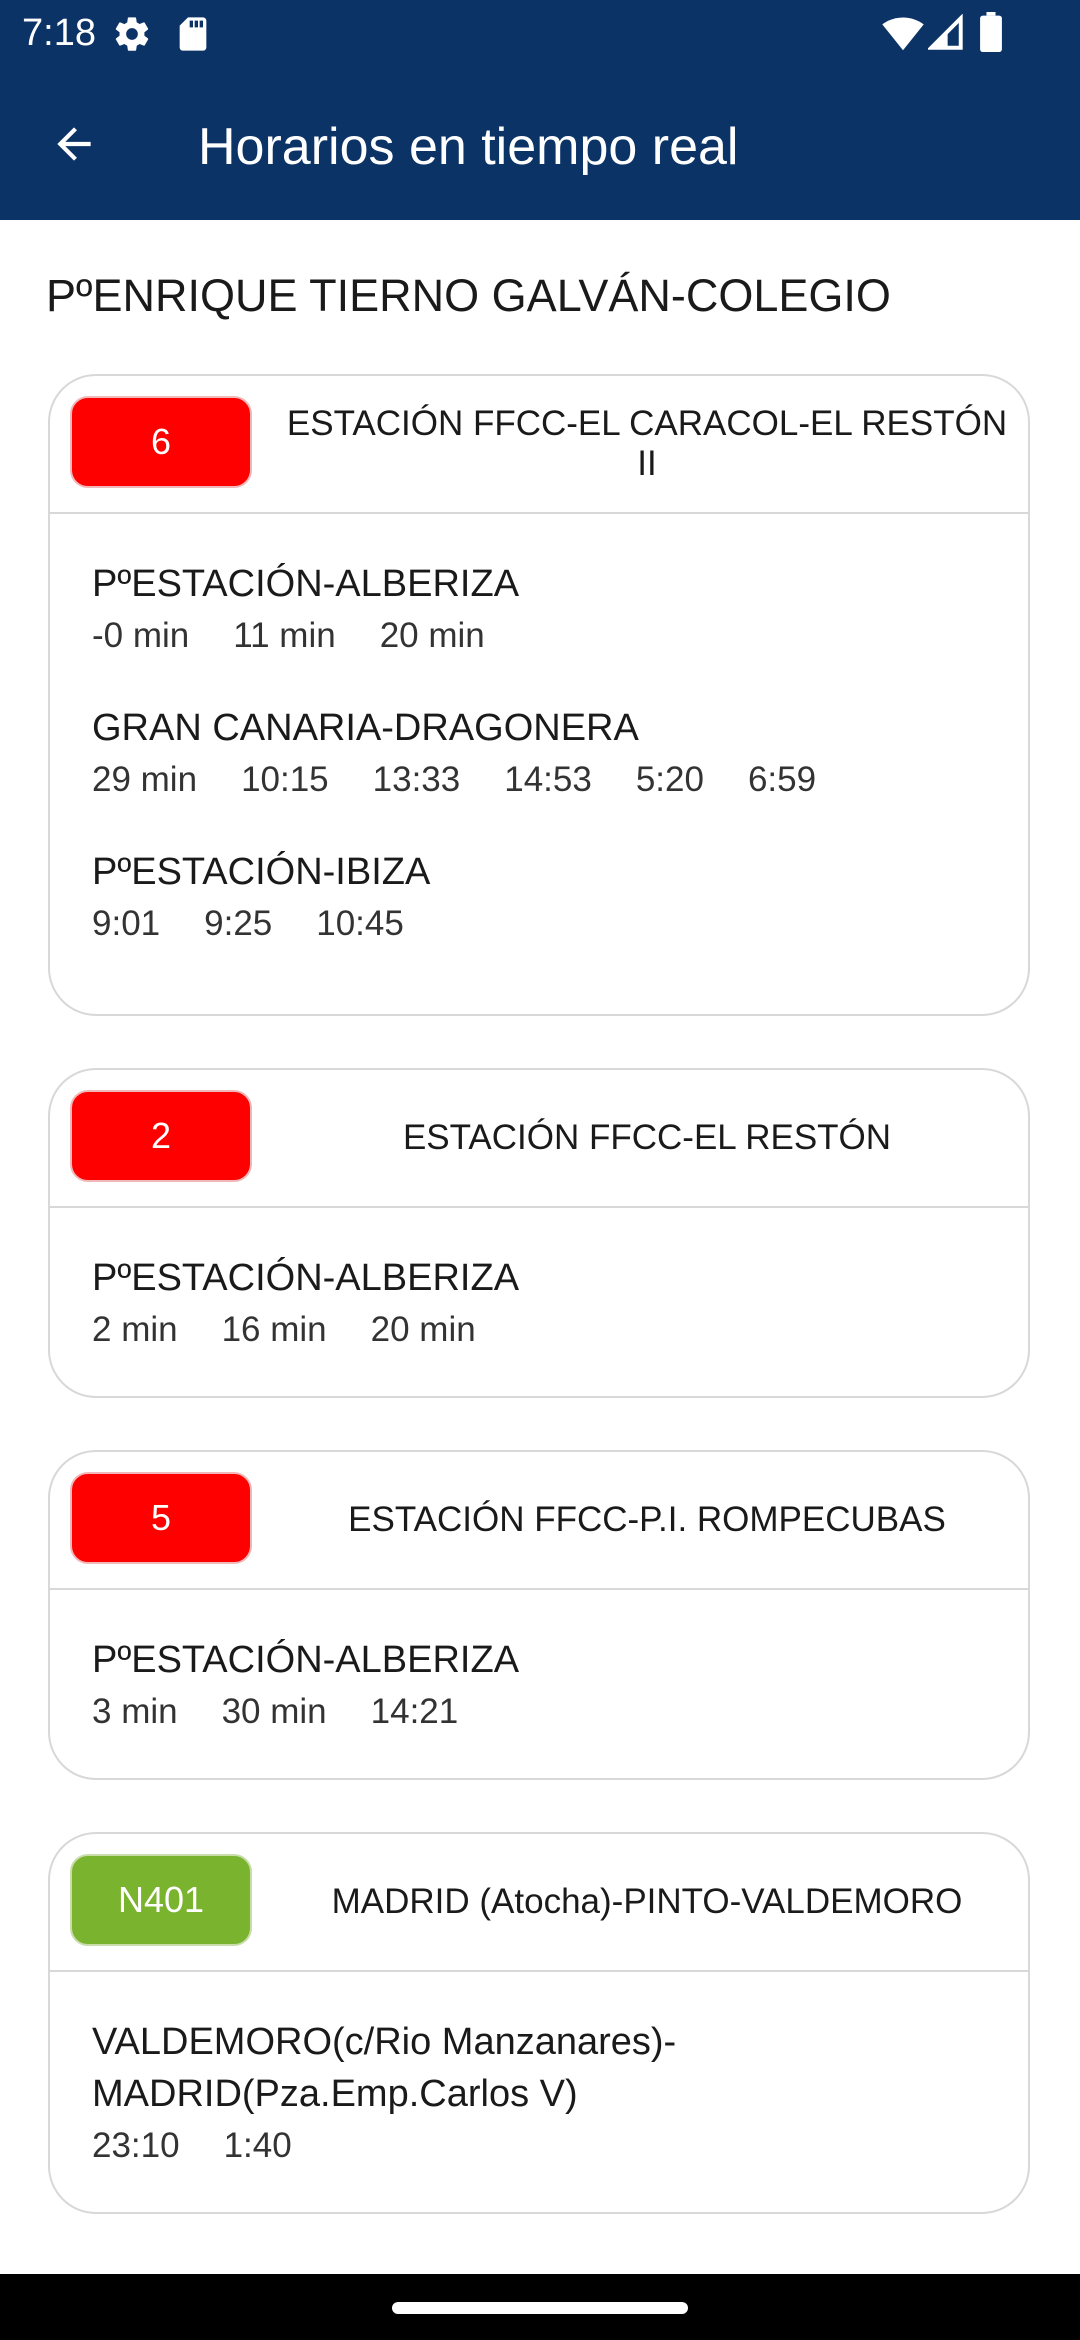 The height and width of the screenshot is (2340, 1080). I want to click on arrow-left-icon, so click(74, 146).